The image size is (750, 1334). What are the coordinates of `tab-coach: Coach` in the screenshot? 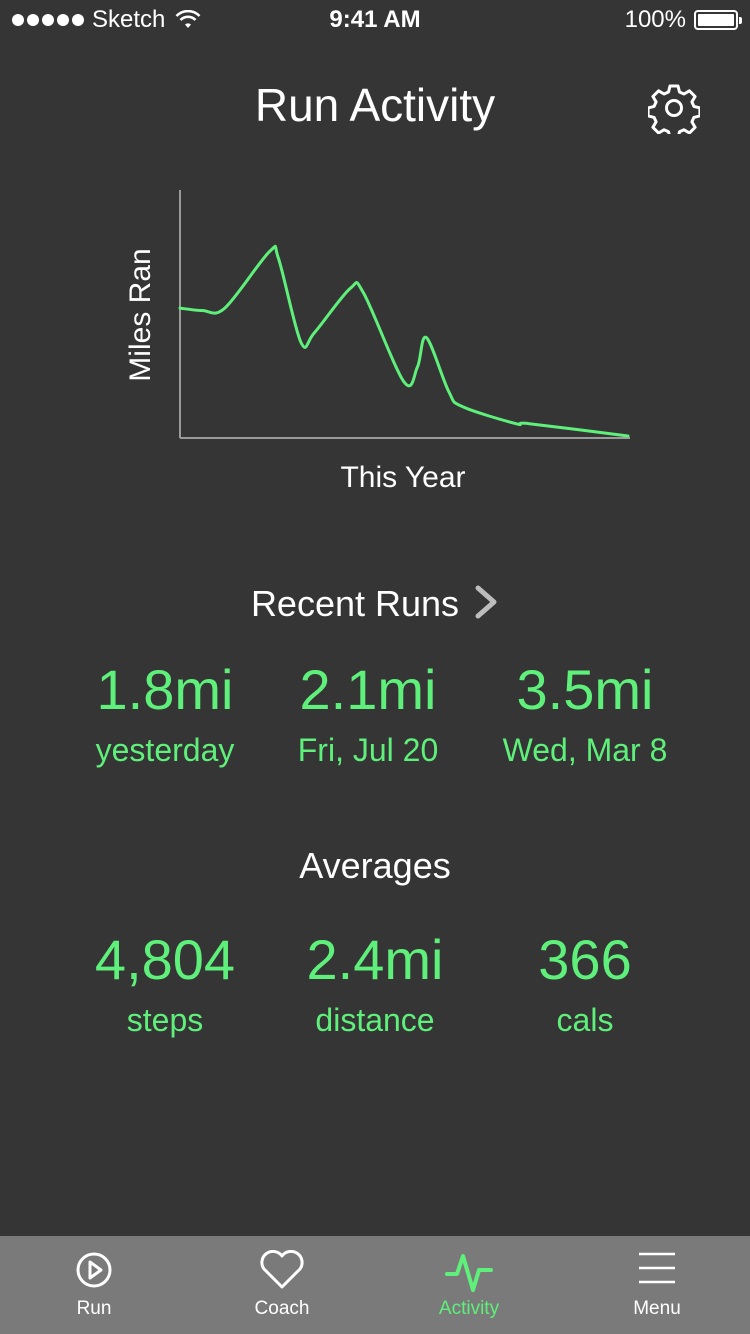 It's located at (282, 1285).